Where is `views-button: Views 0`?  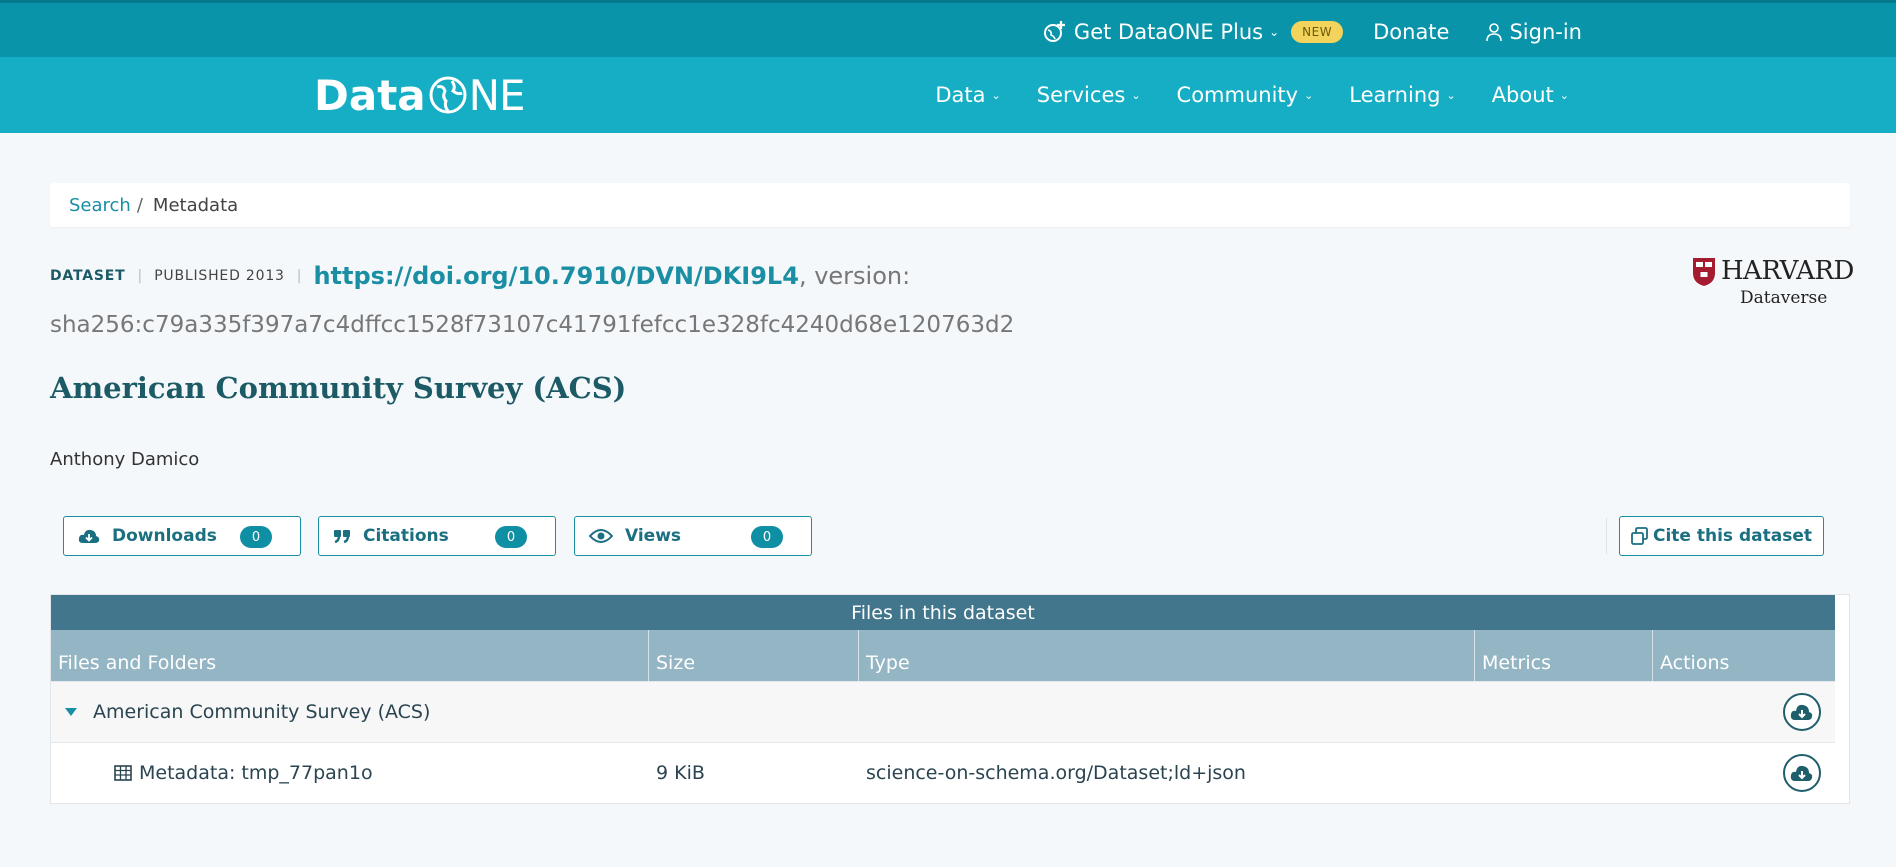 views-button: Views 0 is located at coordinates (693, 536).